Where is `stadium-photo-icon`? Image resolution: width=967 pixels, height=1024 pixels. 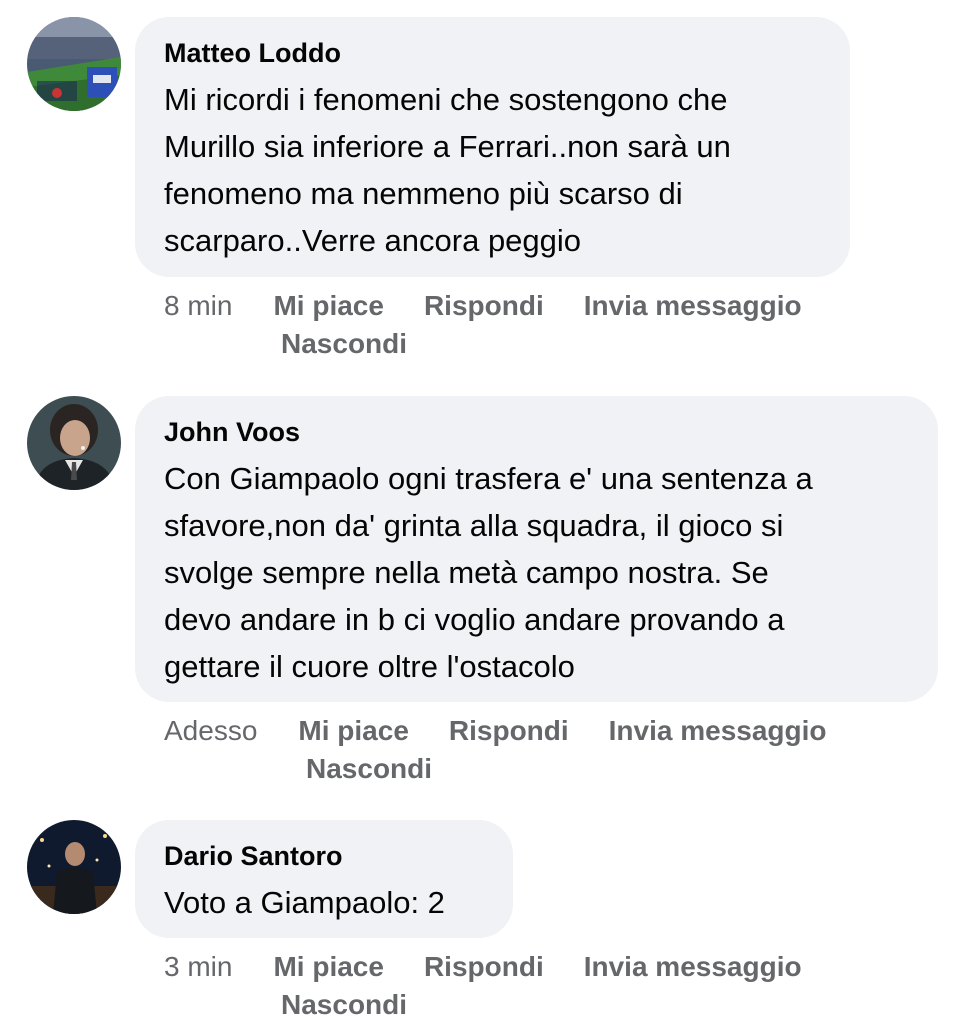 stadium-photo-icon is located at coordinates (74, 64).